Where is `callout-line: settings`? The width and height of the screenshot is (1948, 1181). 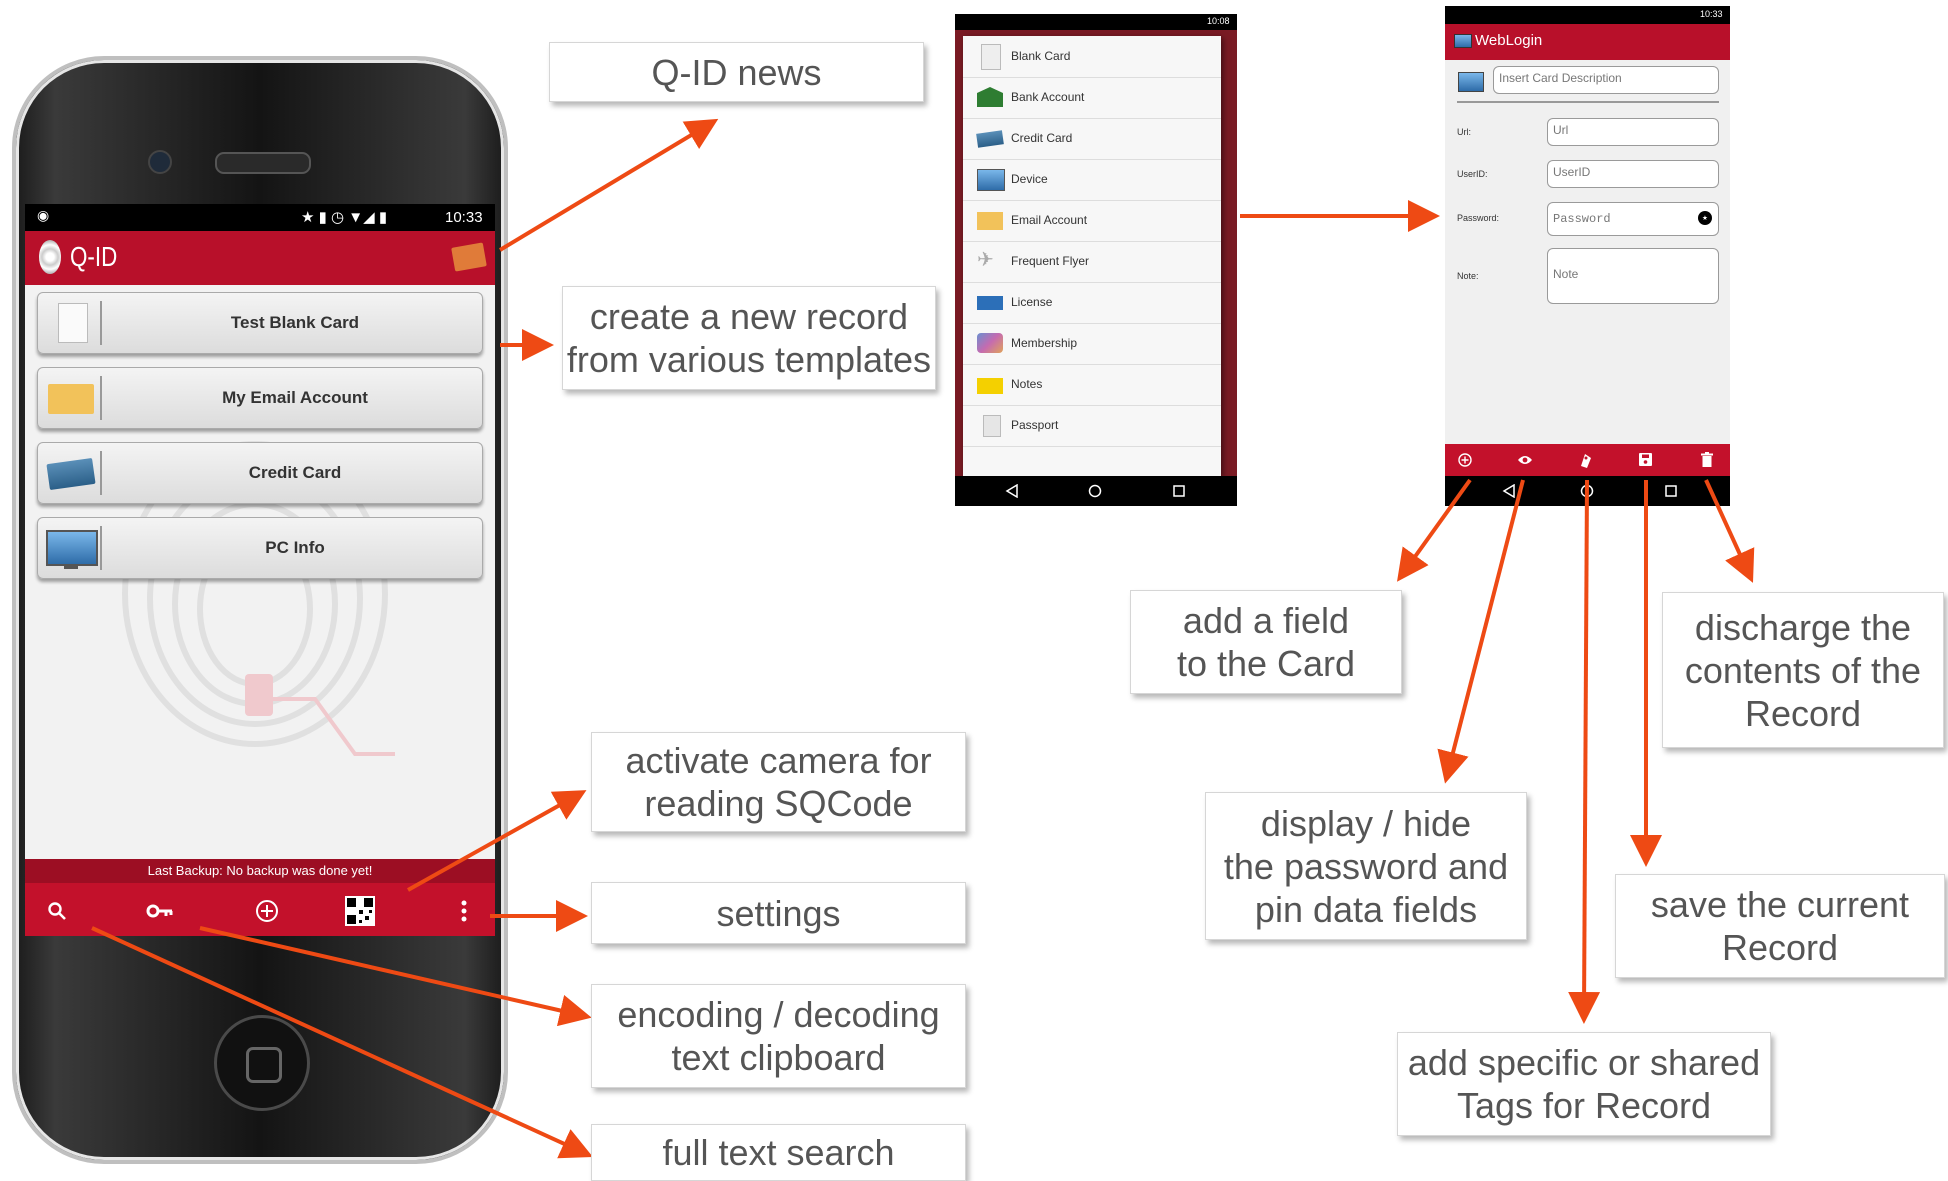 callout-line: settings is located at coordinates (778, 913).